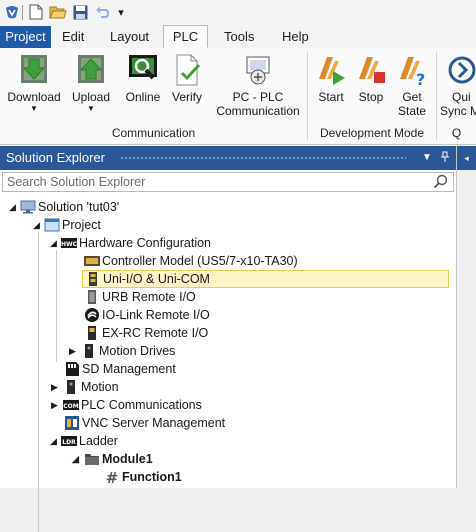 The height and width of the screenshot is (532, 476). Describe the element at coordinates (143, 477) in the screenshot. I see `tree-item-function1: # Function1` at that location.